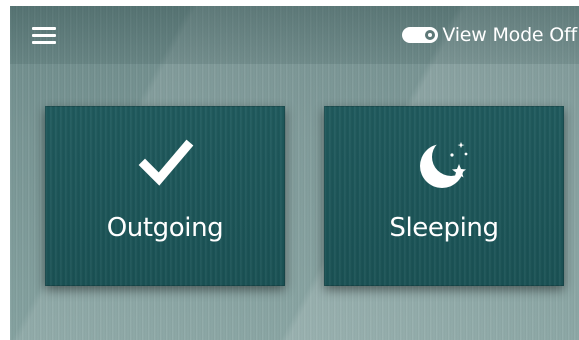  What do you see at coordinates (444, 165) in the screenshot?
I see `moon-stars-icon` at bounding box center [444, 165].